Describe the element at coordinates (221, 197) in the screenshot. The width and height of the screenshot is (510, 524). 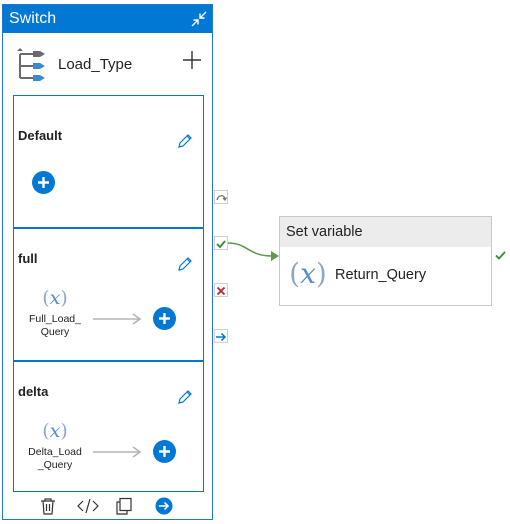
I see `skipped-handle-icon` at that location.